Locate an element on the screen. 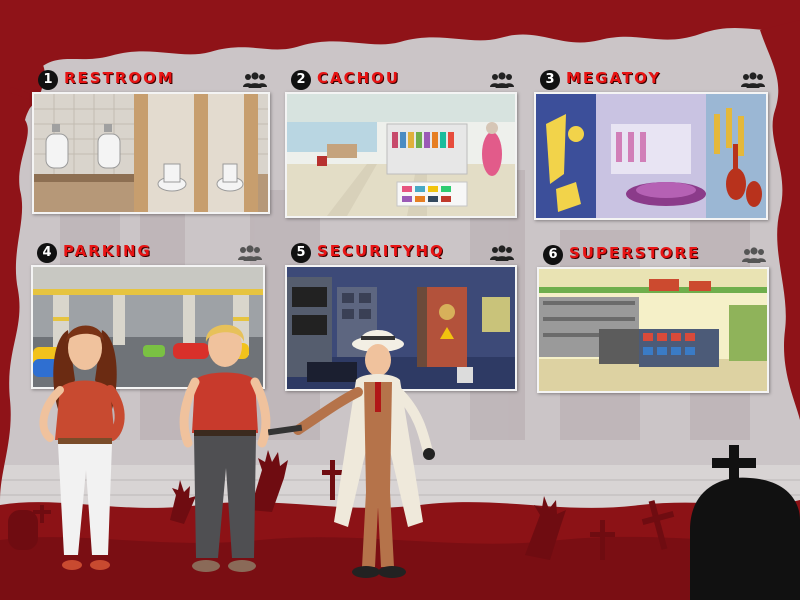  card-header: 5 SECURITYHQ is located at coordinates (401, 253).